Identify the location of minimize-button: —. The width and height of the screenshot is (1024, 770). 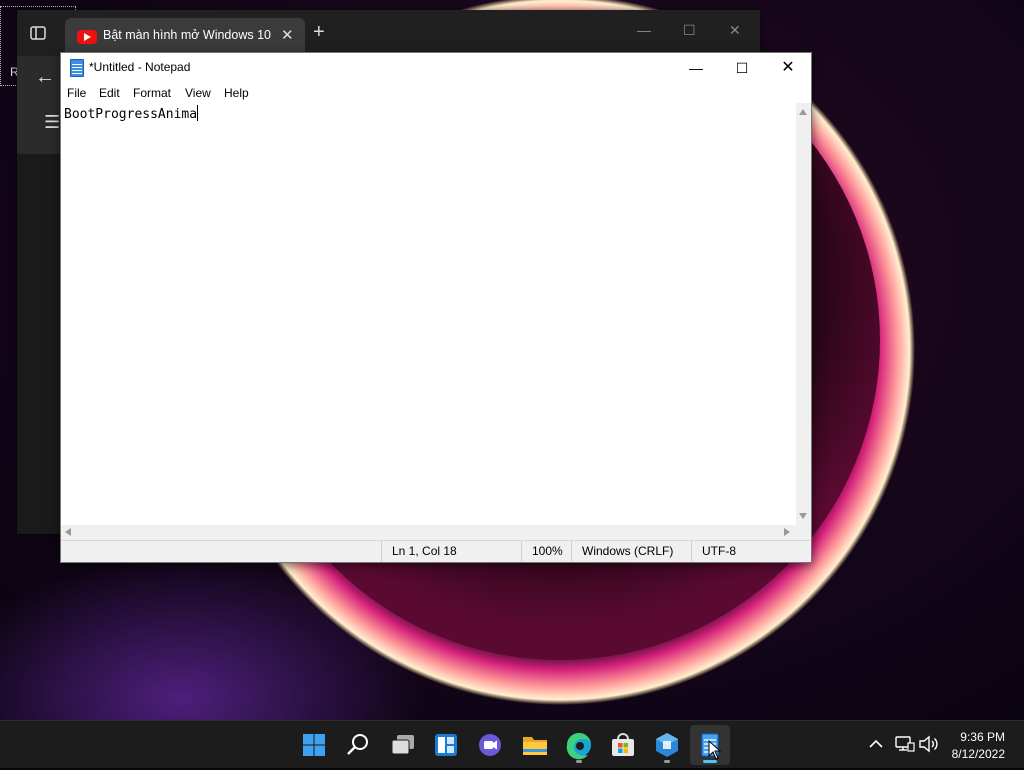
(696, 68).